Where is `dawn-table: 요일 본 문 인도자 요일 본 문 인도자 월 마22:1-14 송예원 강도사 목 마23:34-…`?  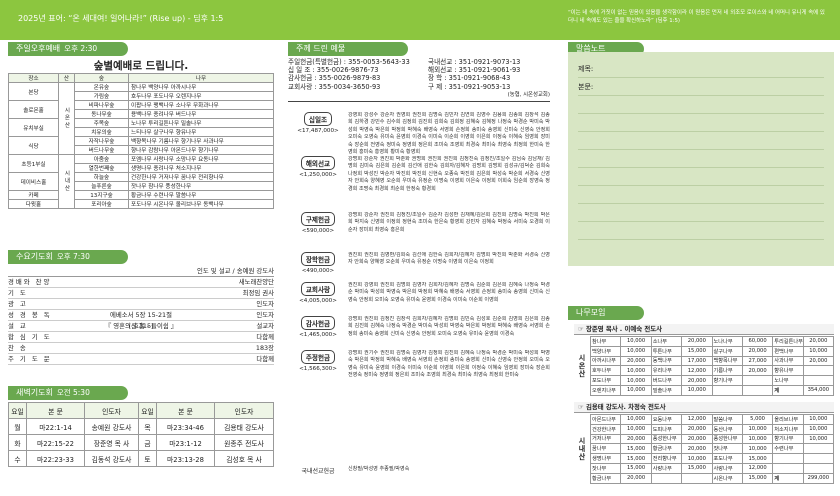 dawn-table: 요일 본 문 인도자 요일 본 문 인도자 월 마22:1-14 송예원 강도사 목 마23:34-… is located at coordinates (141, 434).